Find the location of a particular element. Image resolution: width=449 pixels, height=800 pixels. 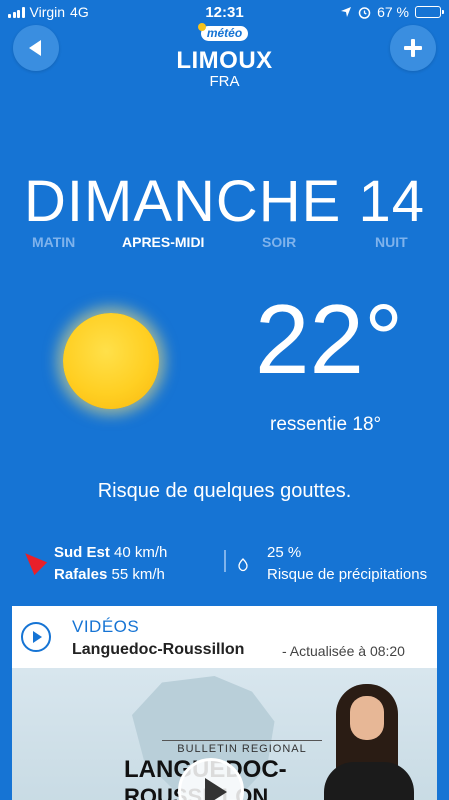

video-icon is located at coordinates (36, 637).